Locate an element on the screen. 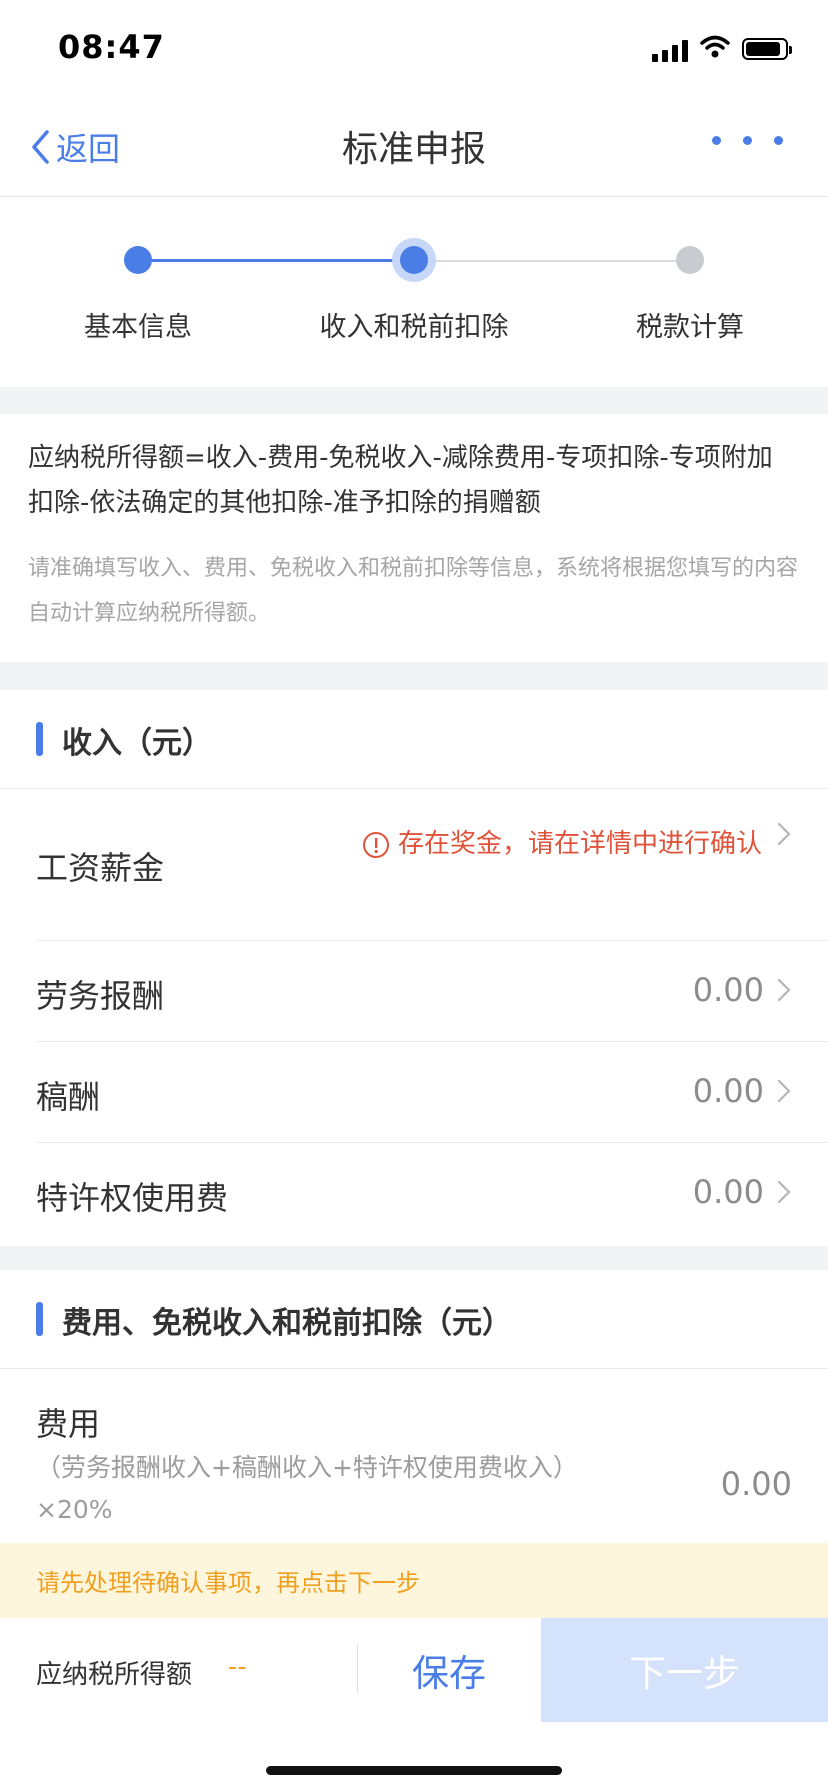  taxable-income-label: 应纳税所得额 is located at coordinates (114, 1675).